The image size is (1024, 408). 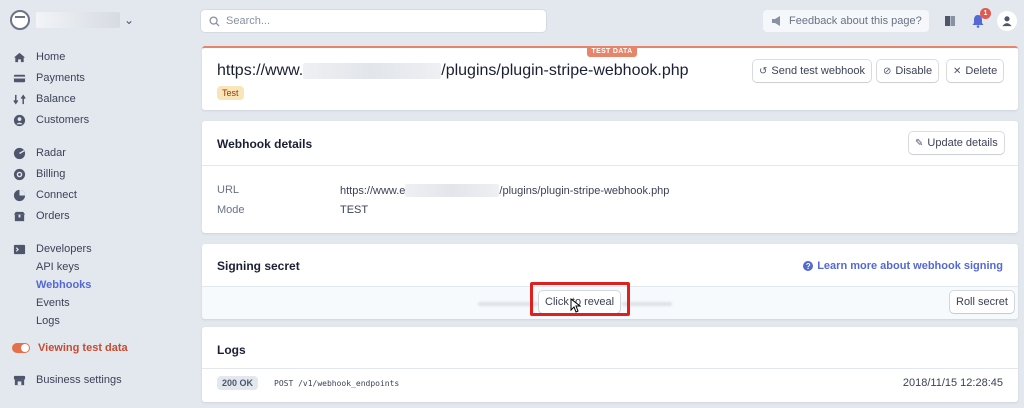 I want to click on sidebar-item-label: Billing, so click(x=51, y=174).